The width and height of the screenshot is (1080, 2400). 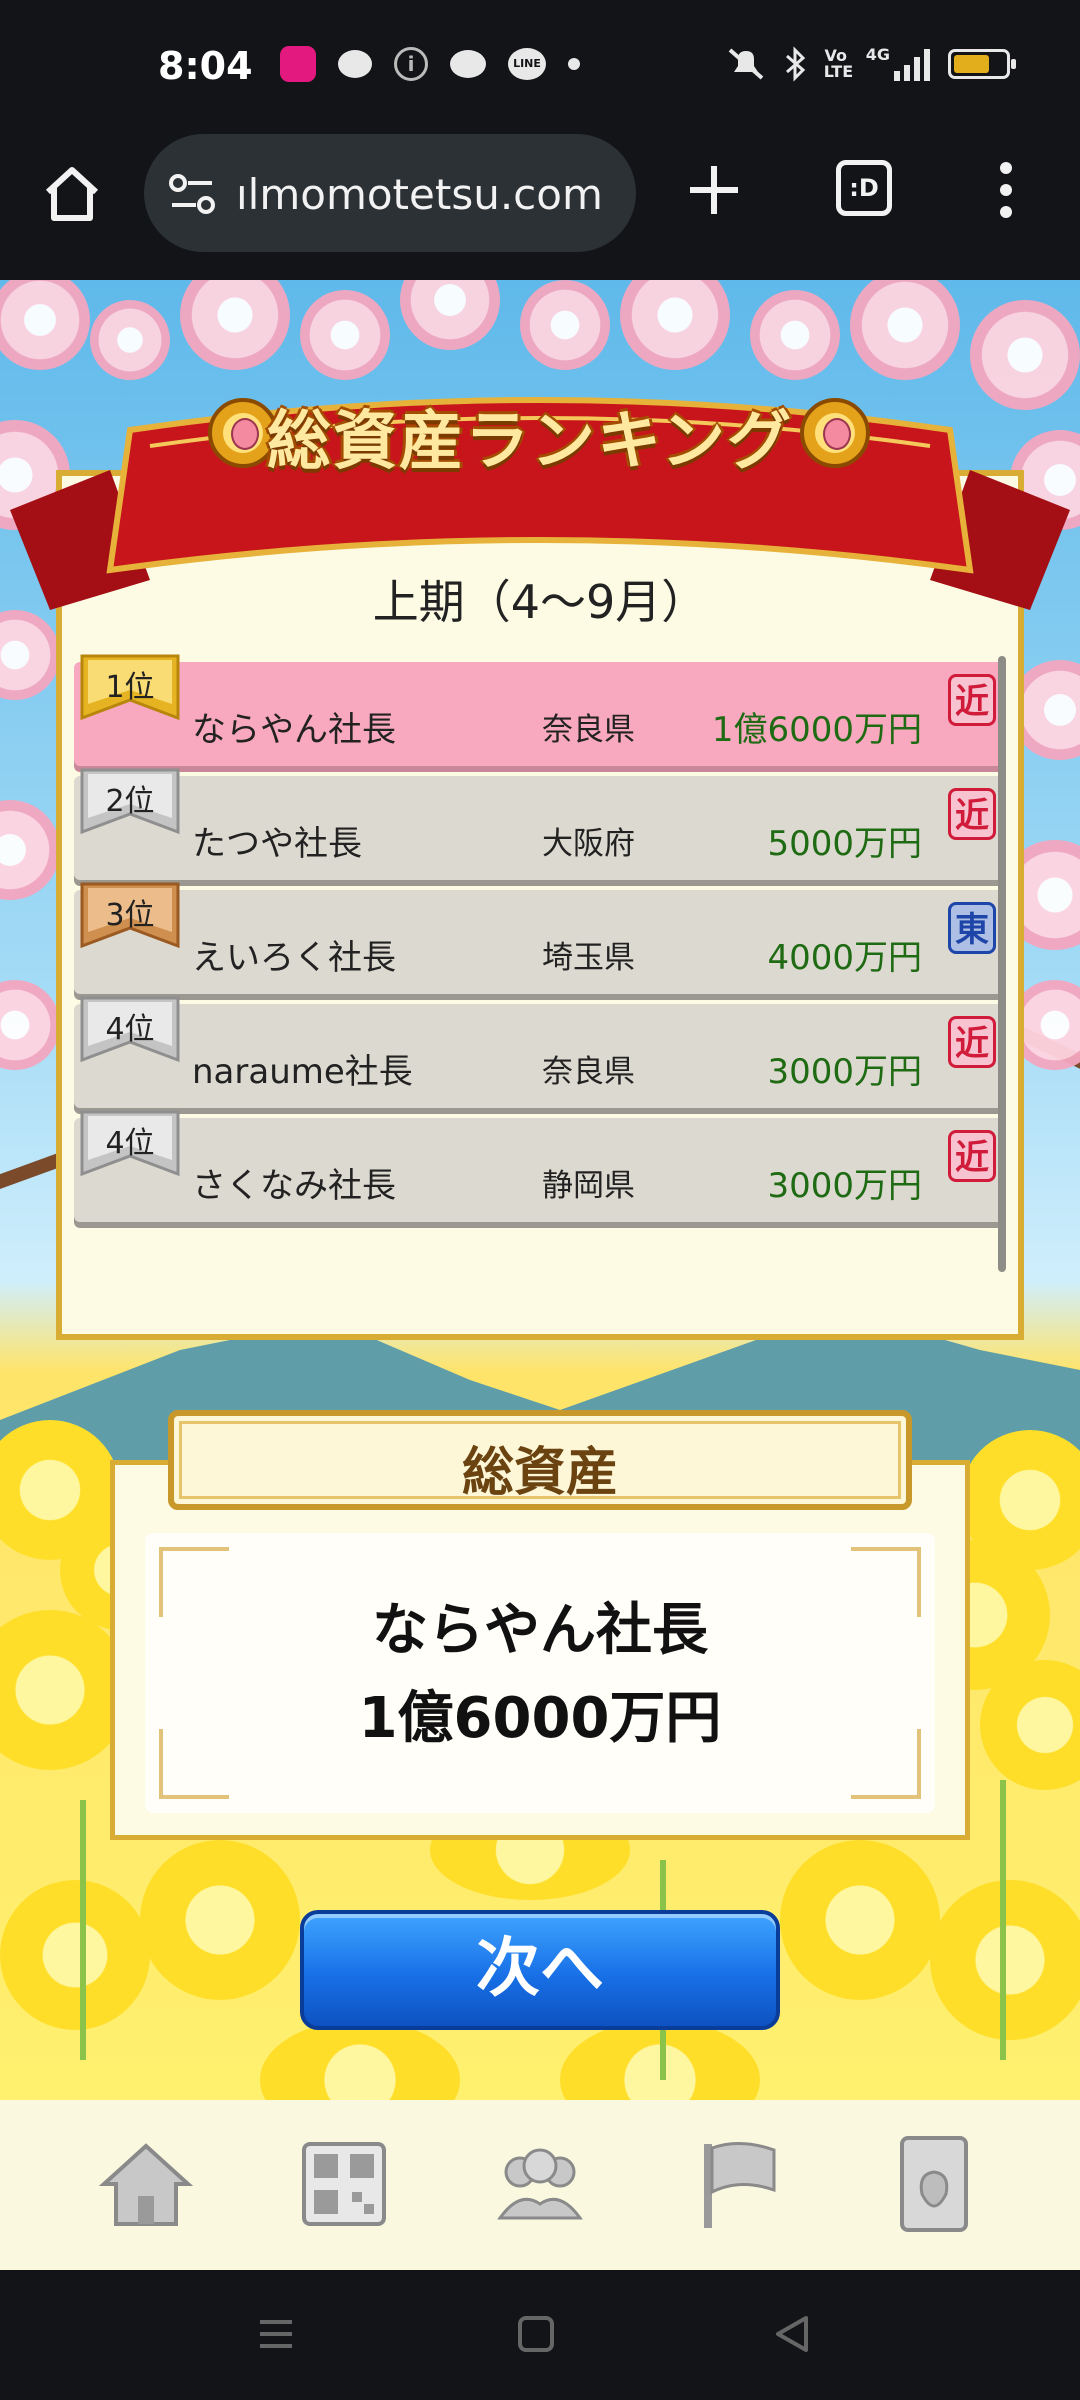 I want to click on friends-icon, so click(x=540, y=2184).